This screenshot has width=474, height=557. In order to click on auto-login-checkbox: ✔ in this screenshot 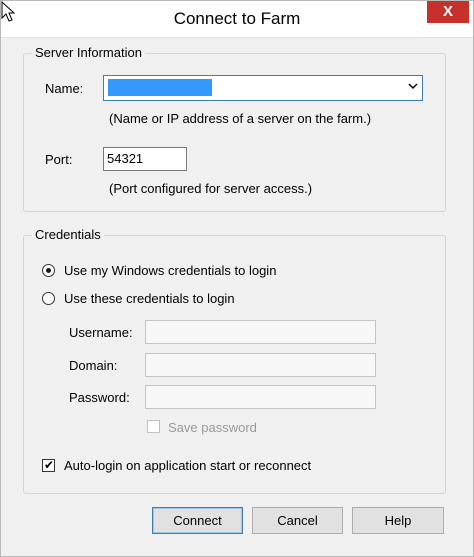, I will do `click(48, 465)`.